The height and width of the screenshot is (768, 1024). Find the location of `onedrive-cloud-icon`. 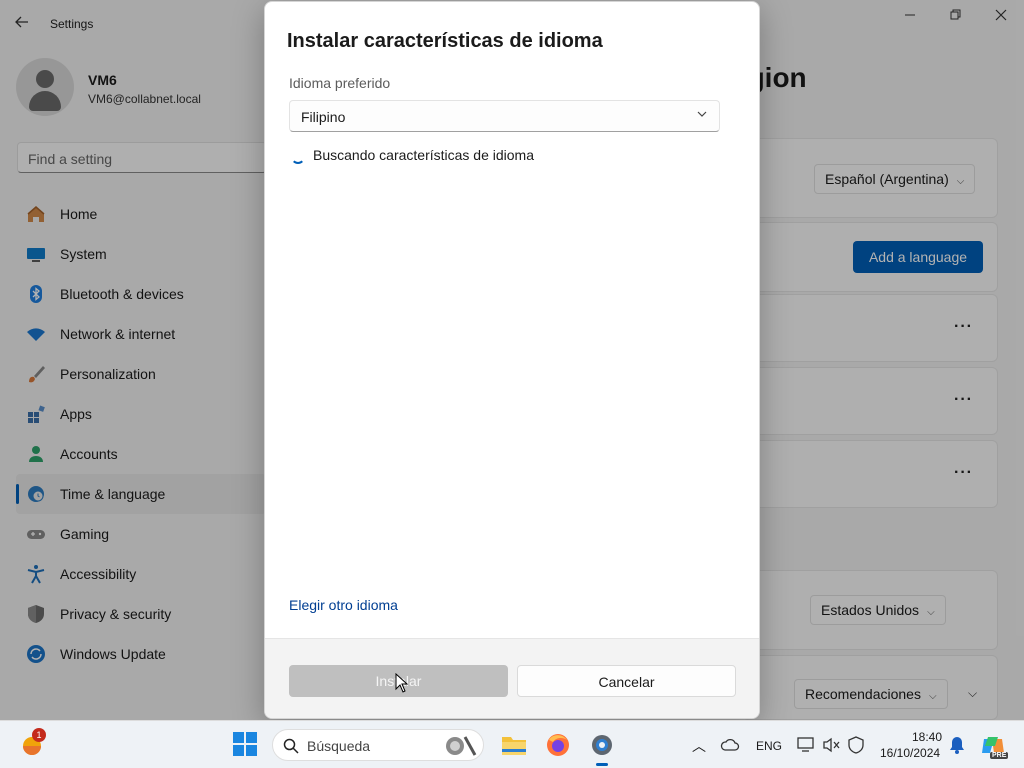

onedrive-cloud-icon is located at coordinates (730, 745).